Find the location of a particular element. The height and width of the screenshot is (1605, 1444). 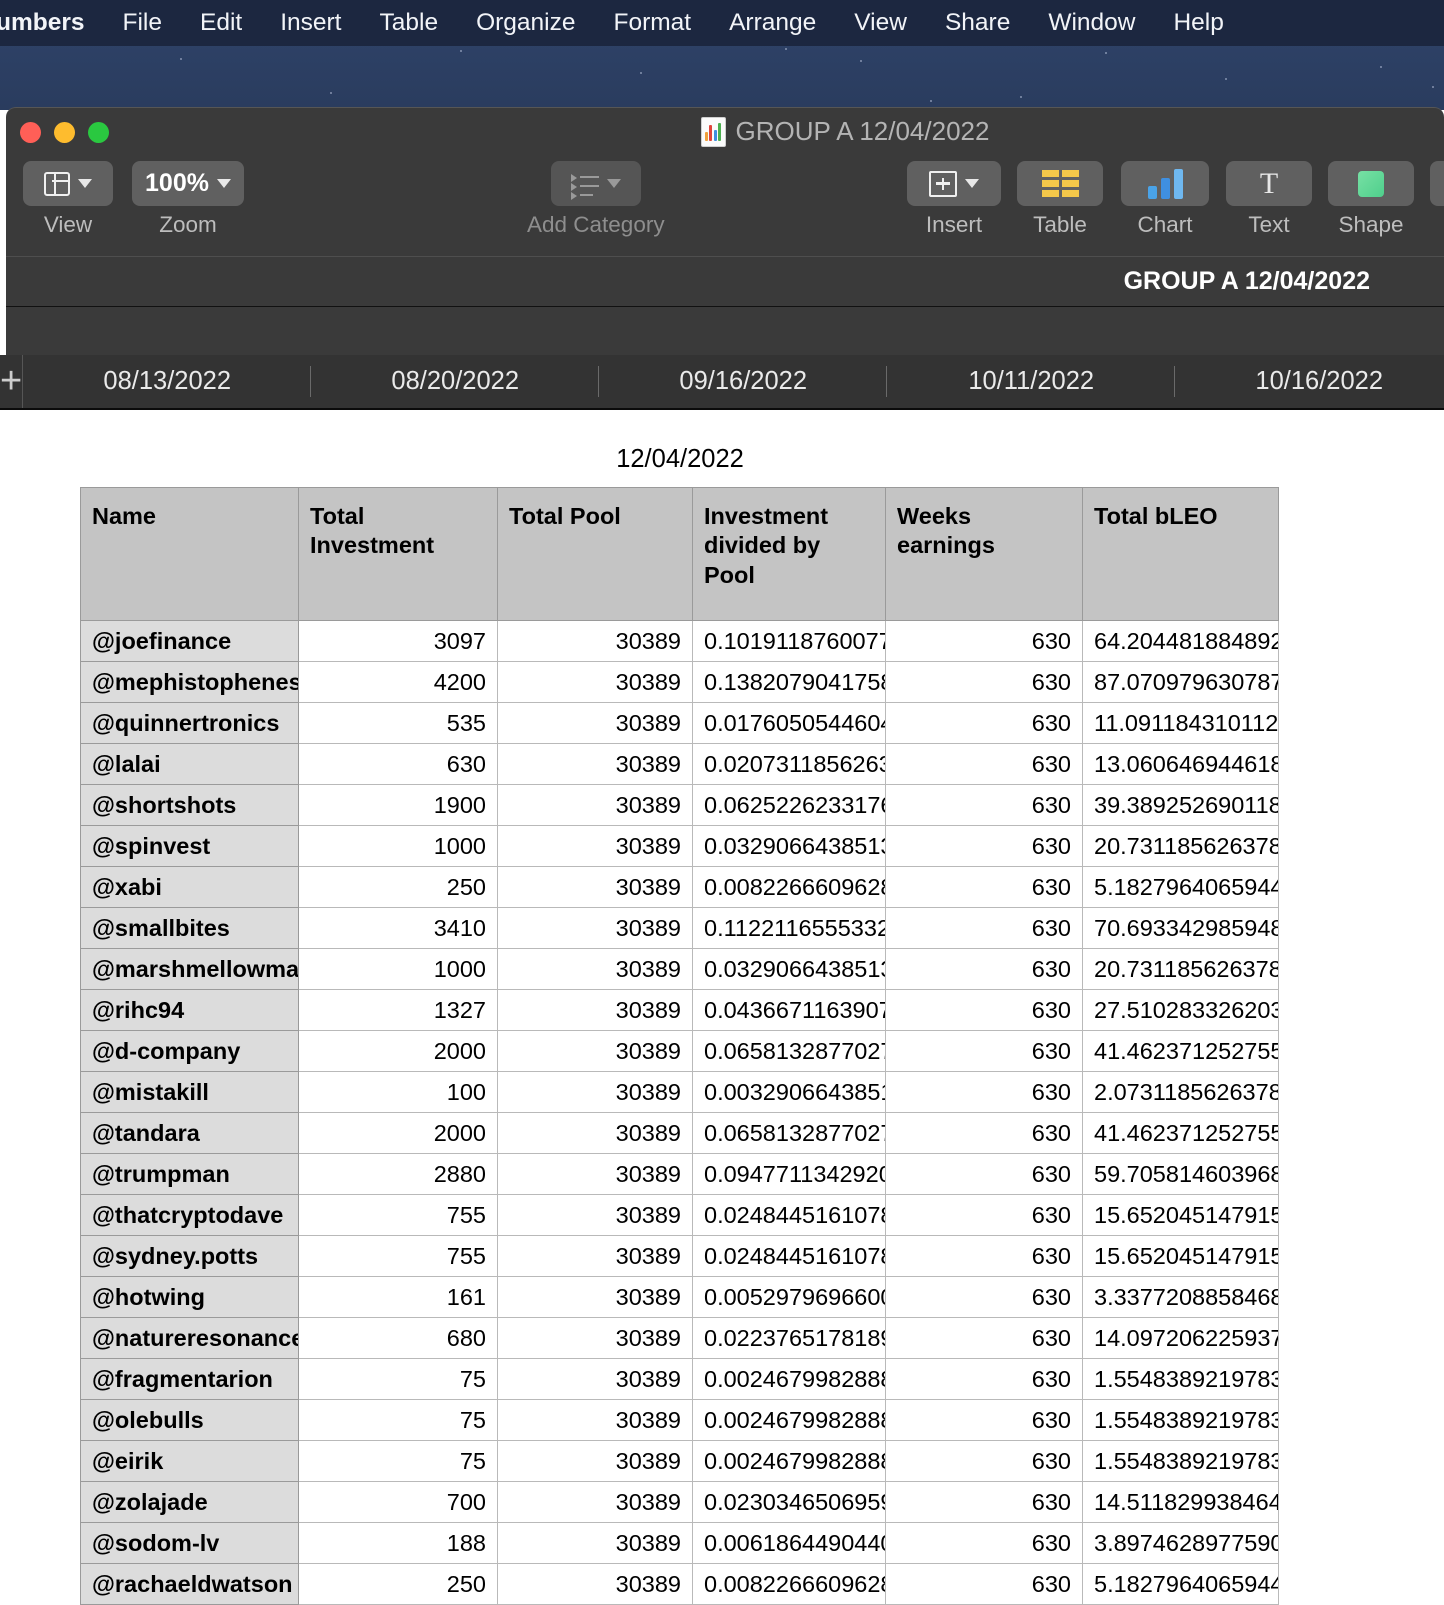

cell-name: @quinnertronics is located at coordinates (189, 723).